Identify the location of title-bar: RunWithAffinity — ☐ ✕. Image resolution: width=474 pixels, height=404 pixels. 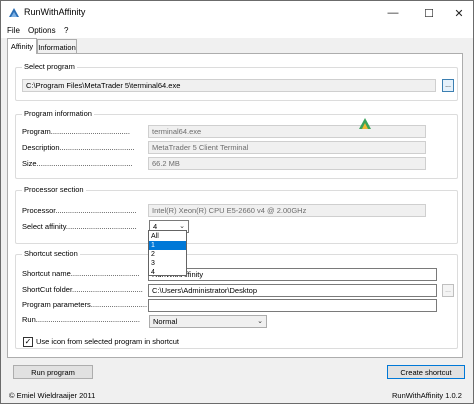
(237, 13).